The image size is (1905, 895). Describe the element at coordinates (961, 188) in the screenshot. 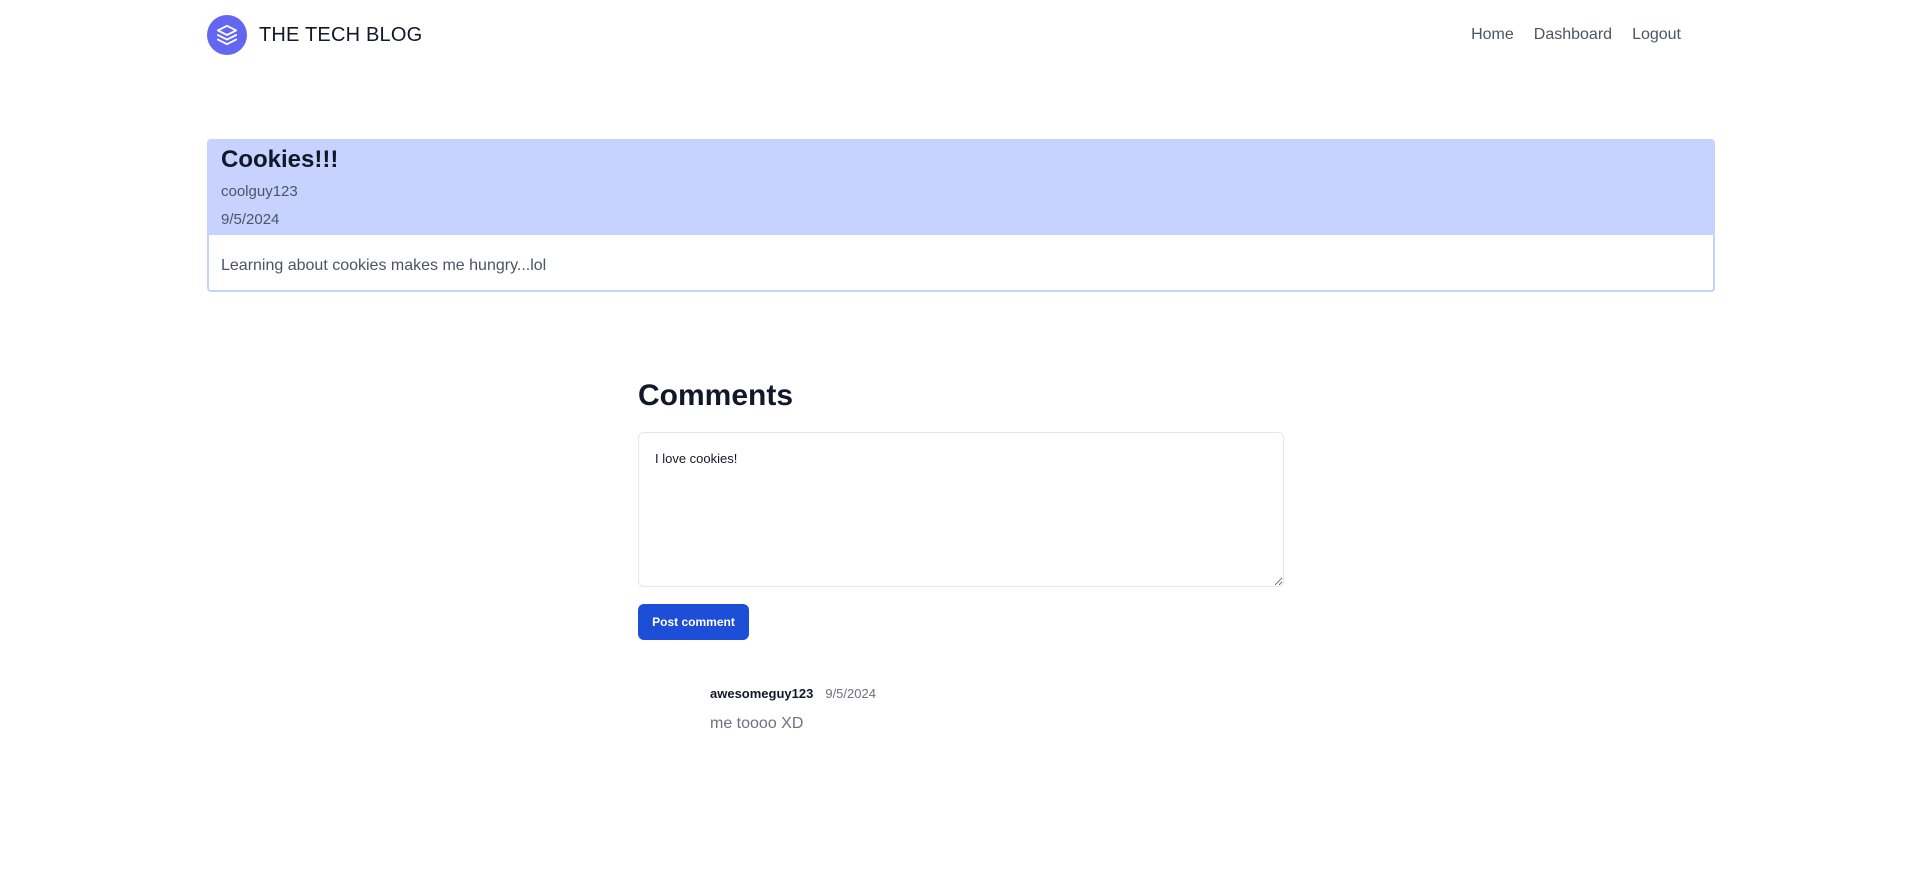

I see `post-header: Cookies!!! coolguy123 9/5/2024` at that location.